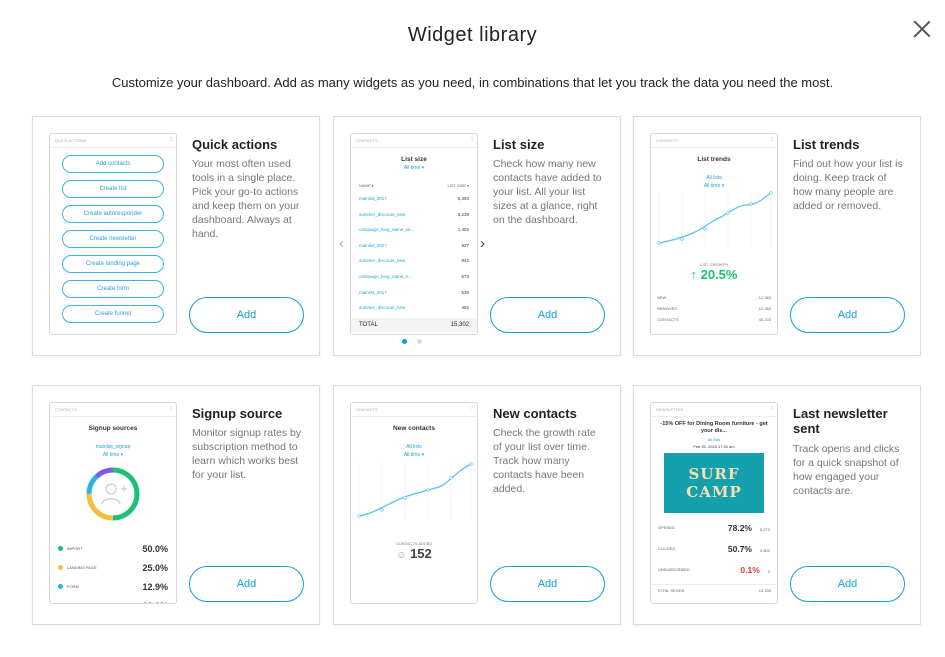 The image size is (945, 657). I want to click on source-value: 12.9%, so click(155, 586).